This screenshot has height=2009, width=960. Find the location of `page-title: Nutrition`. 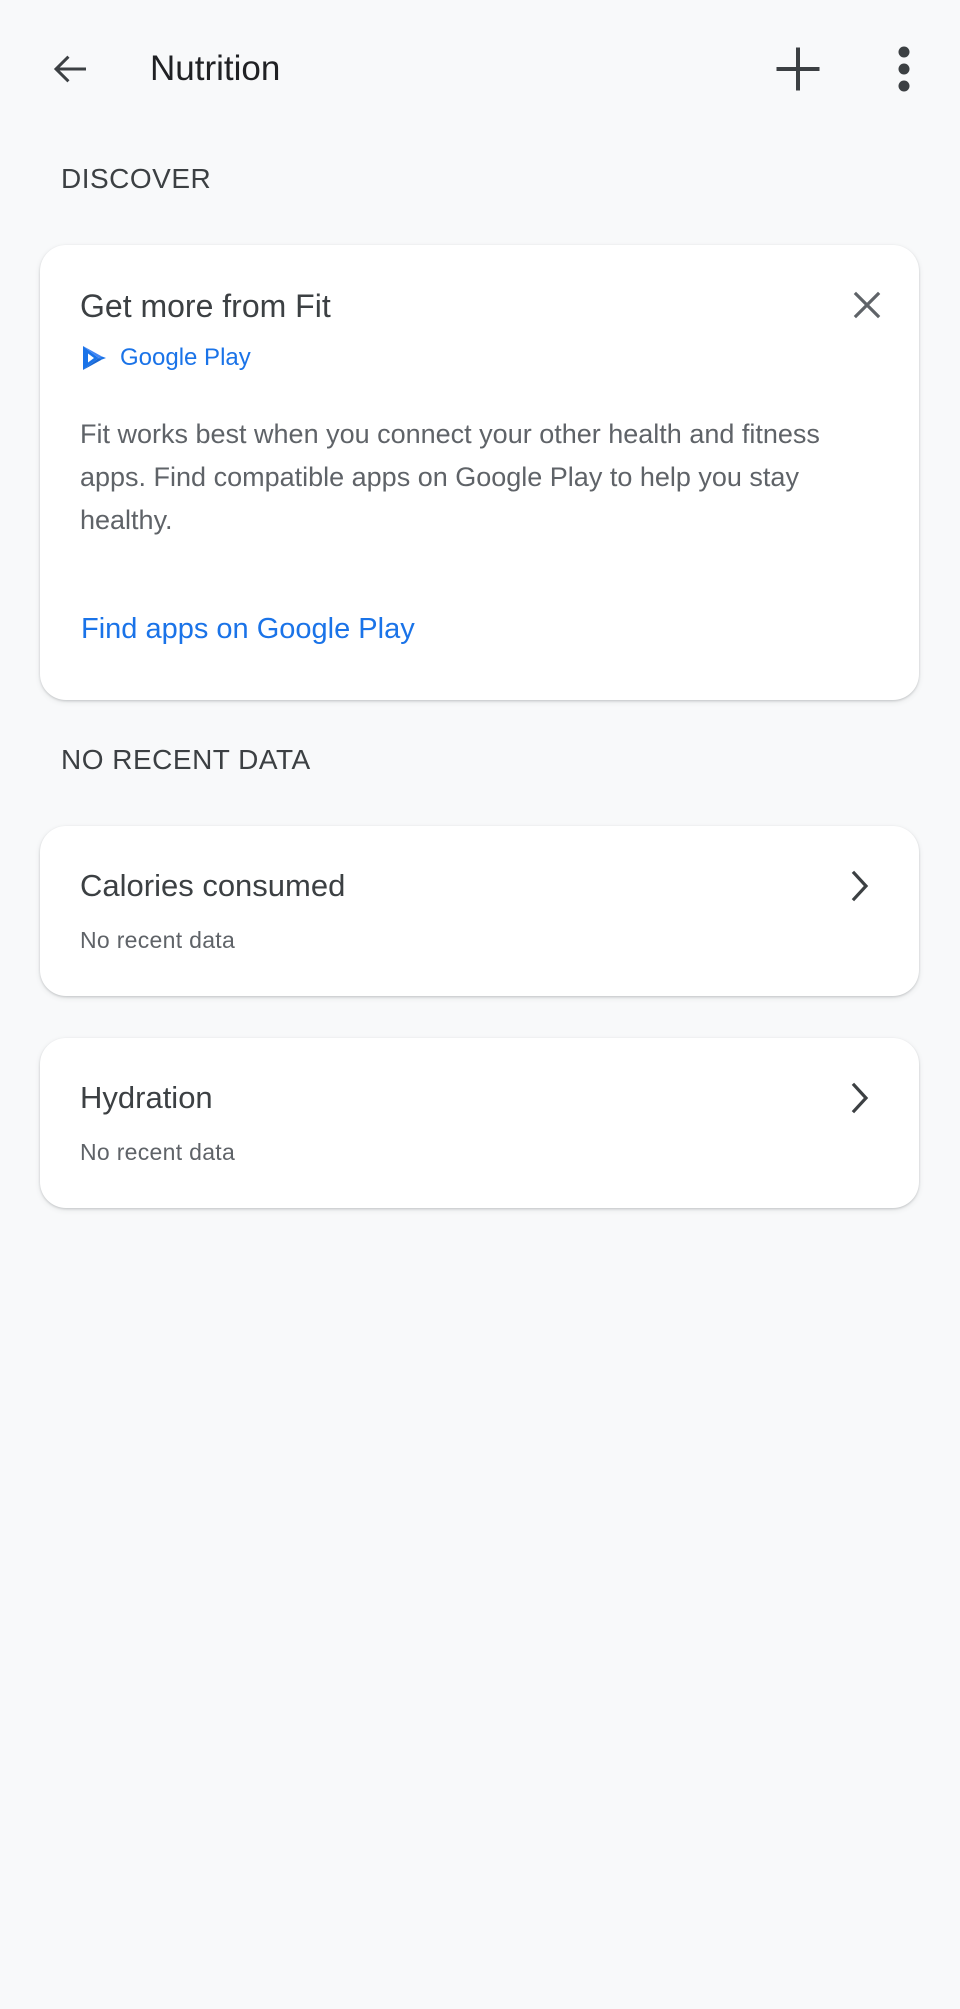

page-title: Nutrition is located at coordinates (215, 68).